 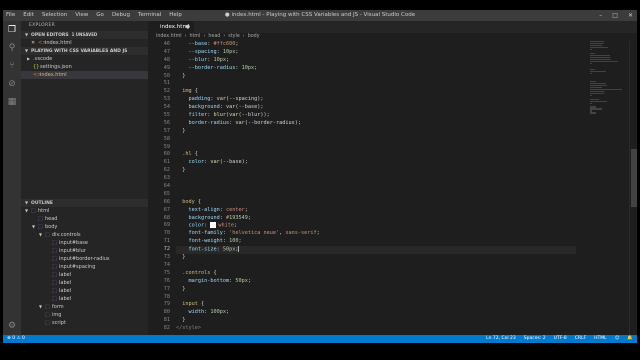 I want to click on code-line: width: 100px;, so click(x=376, y=313).